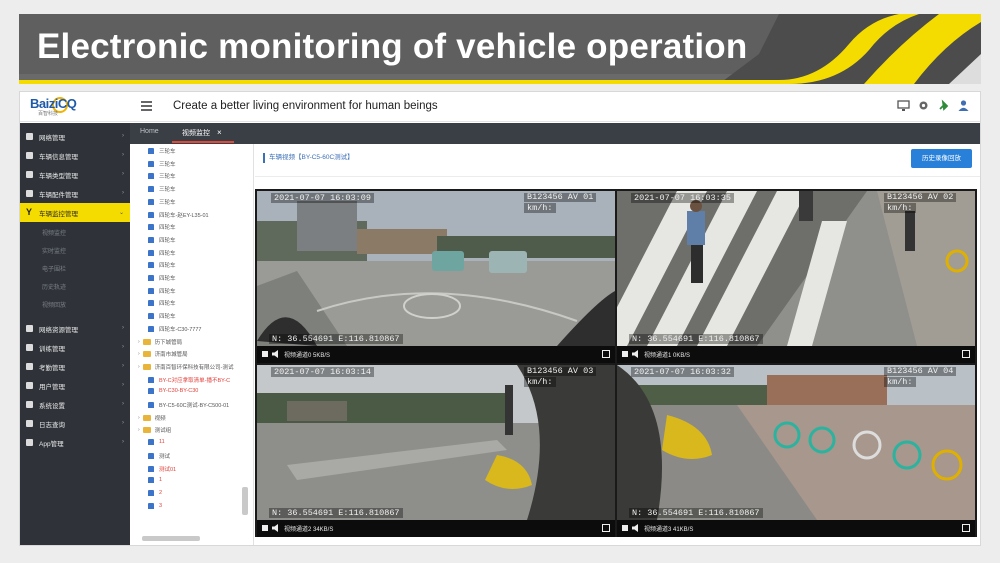 This screenshot has width=1000, height=563. Describe the element at coordinates (146, 106) in the screenshot. I see `menu-toggle-icon` at that location.